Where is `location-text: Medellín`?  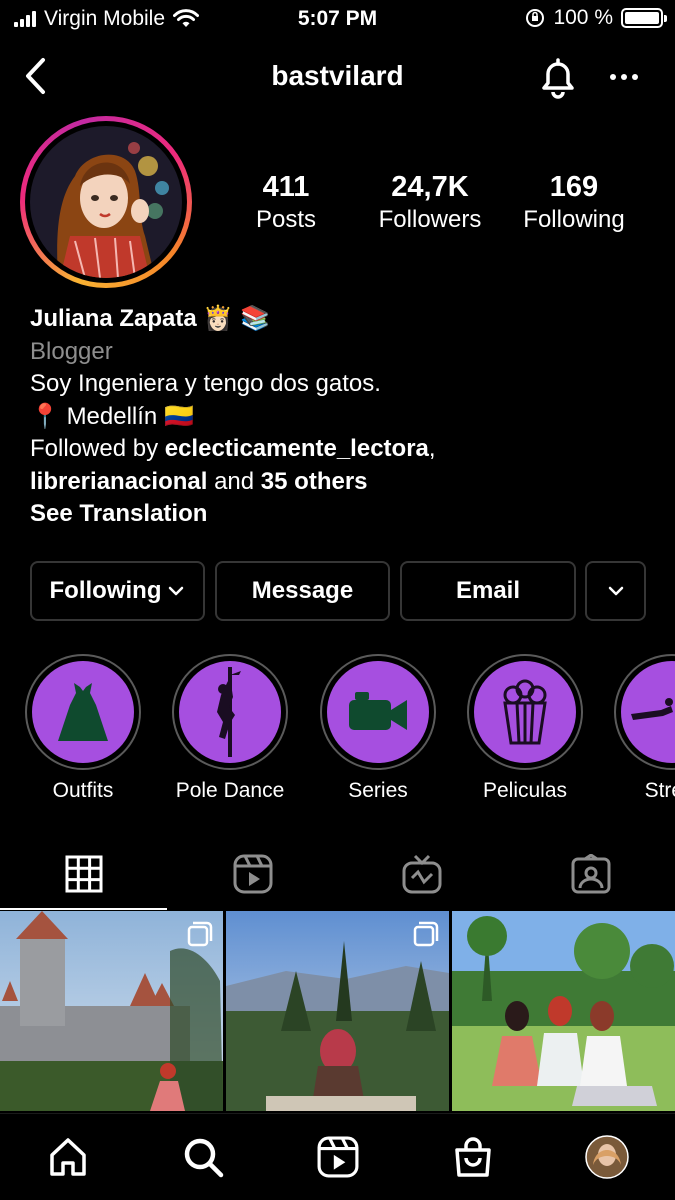 location-text: Medellín is located at coordinates (112, 416).